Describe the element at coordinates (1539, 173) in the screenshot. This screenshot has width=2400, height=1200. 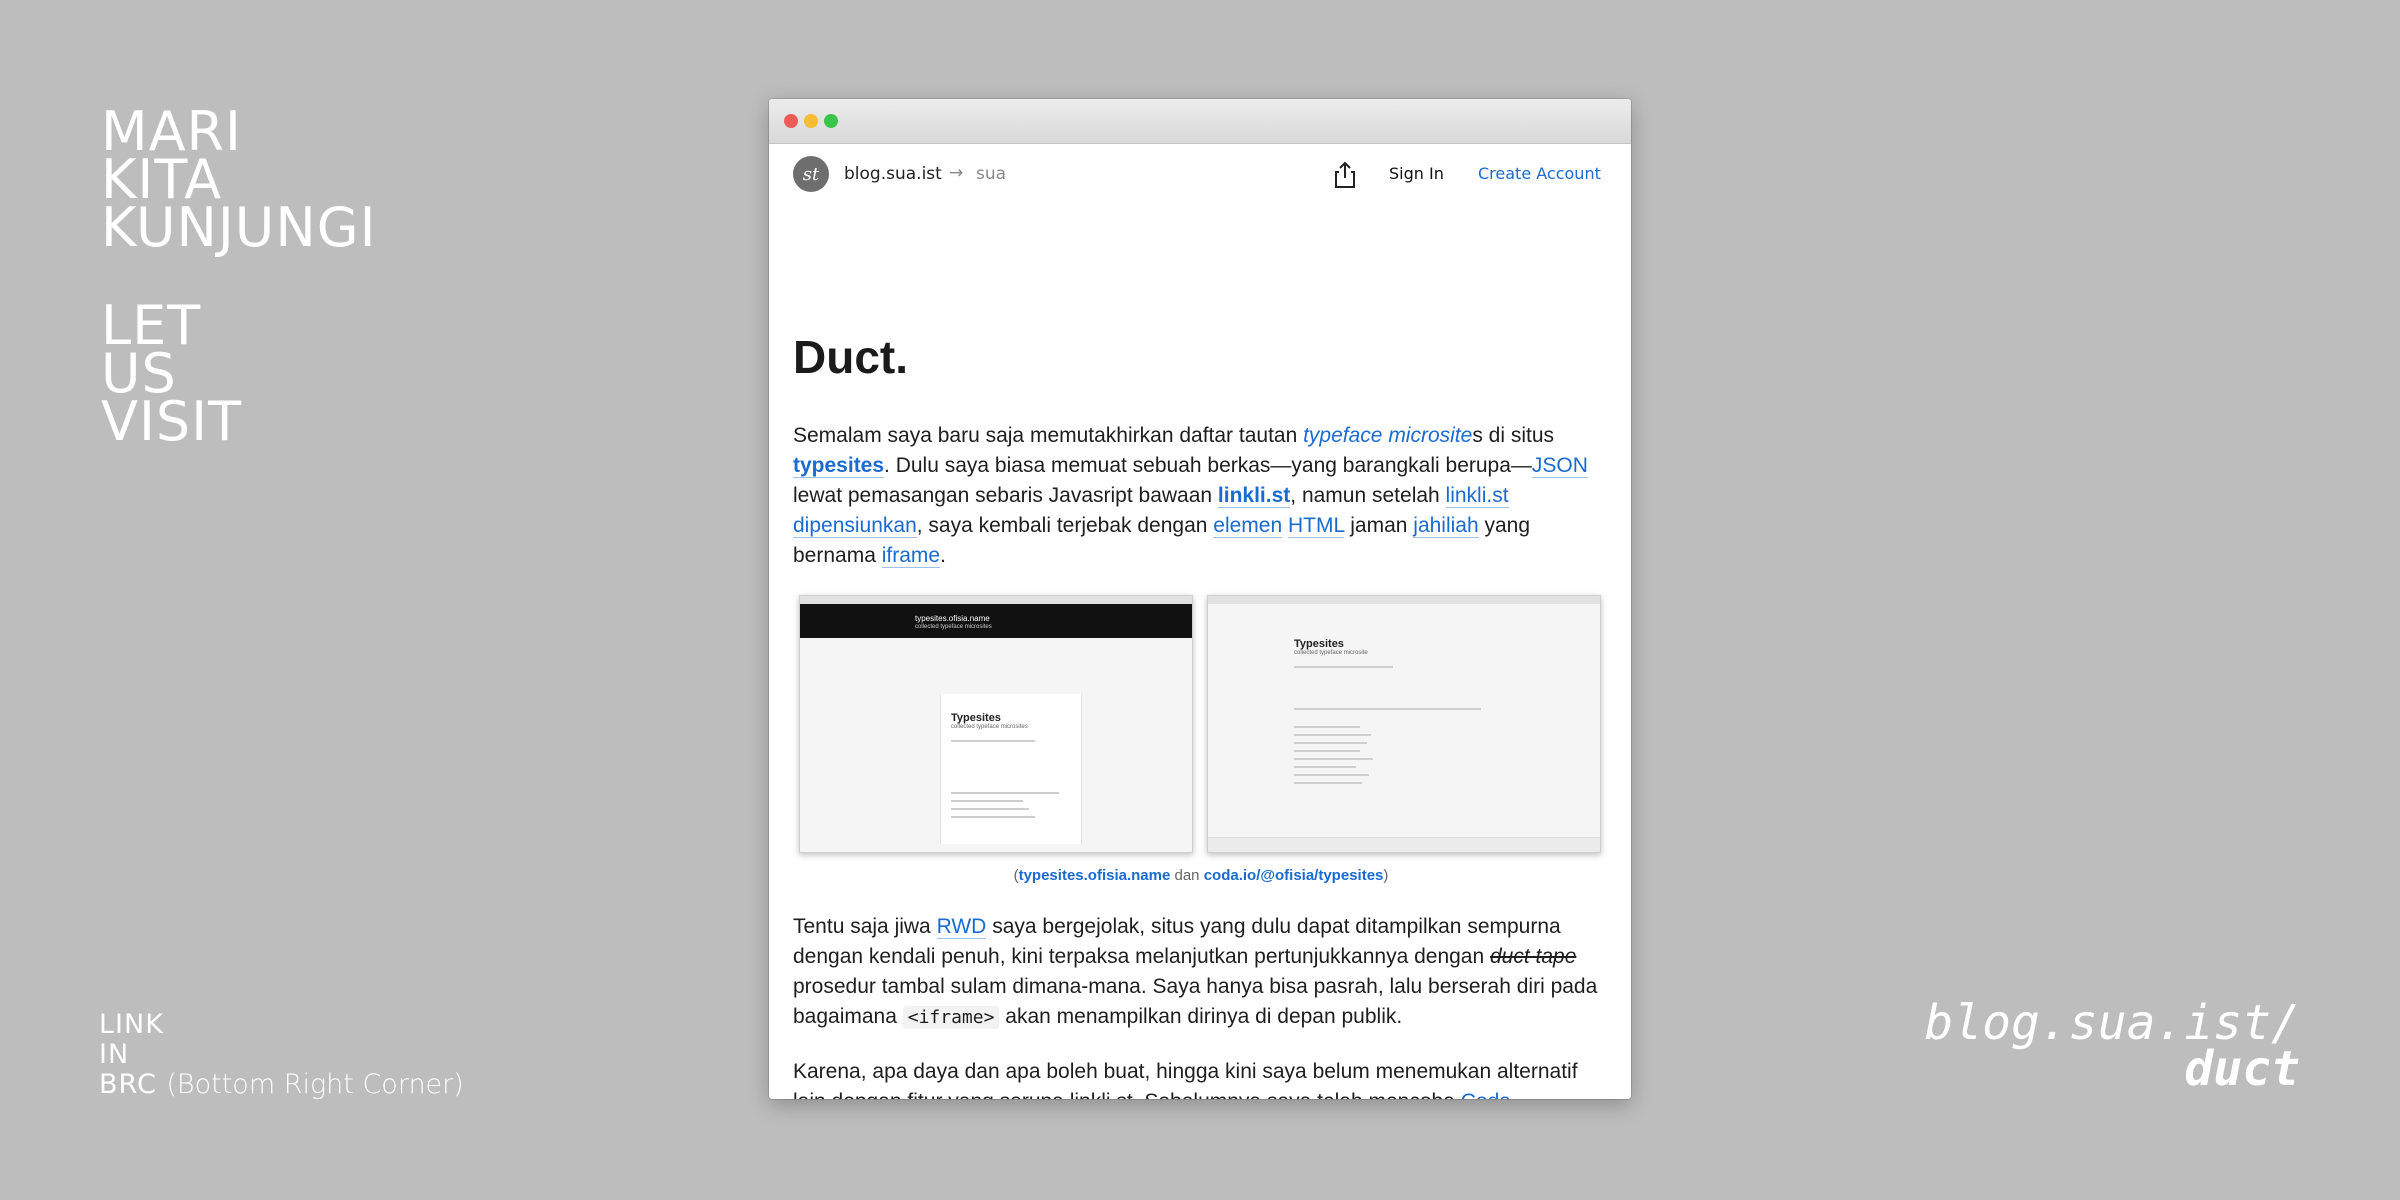
I see `create-account-link: Create Account` at that location.